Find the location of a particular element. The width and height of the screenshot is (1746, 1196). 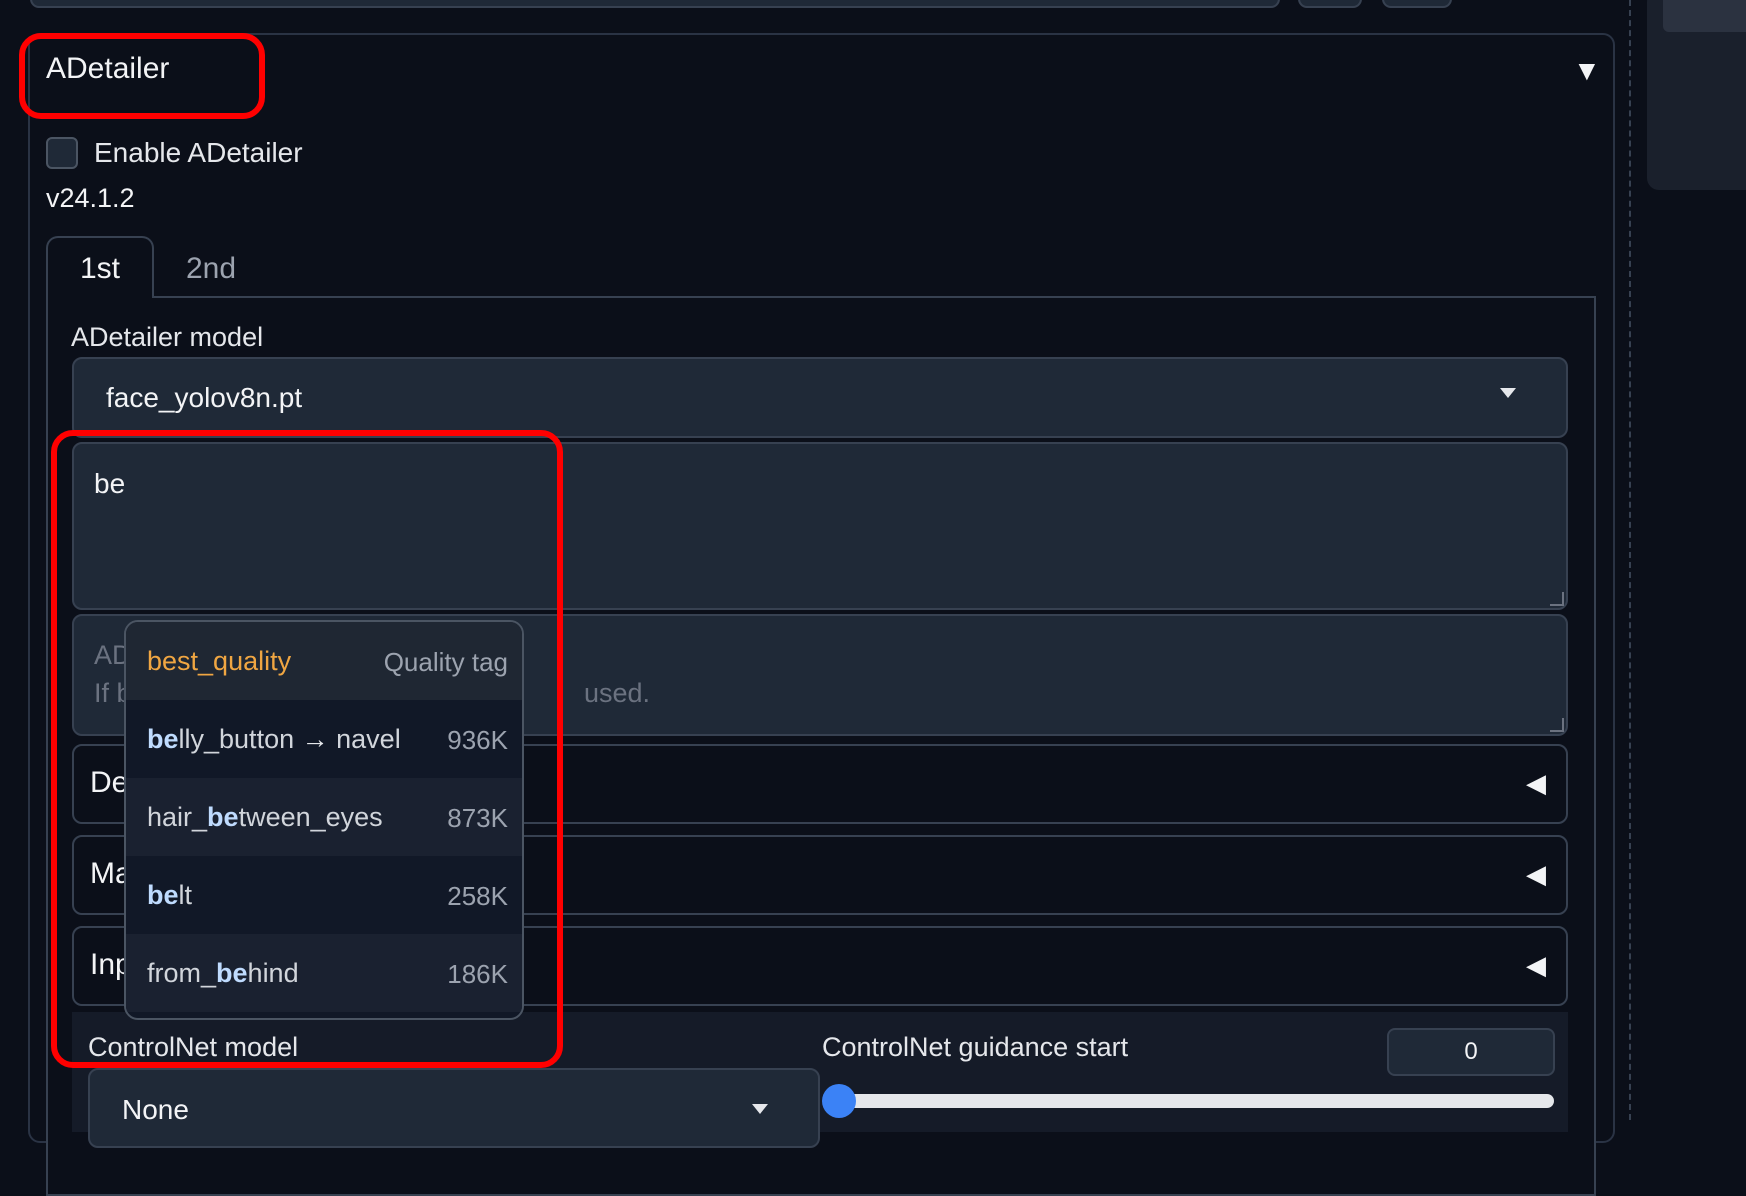

enable-adetailer-label: Enable ADetailer is located at coordinates (198, 153).